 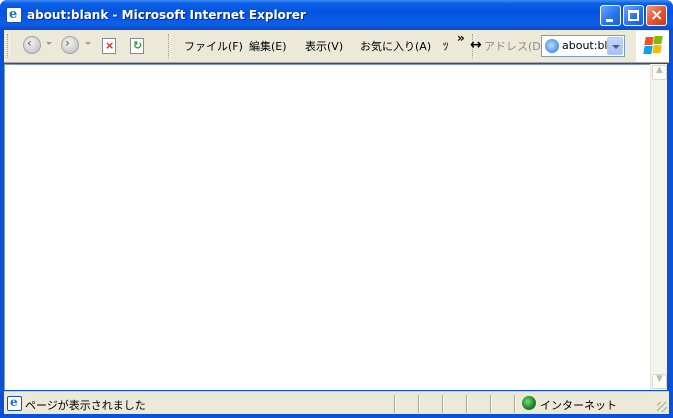 What do you see at coordinates (609, 20) in the screenshot?
I see `minimize-icon` at bounding box center [609, 20].